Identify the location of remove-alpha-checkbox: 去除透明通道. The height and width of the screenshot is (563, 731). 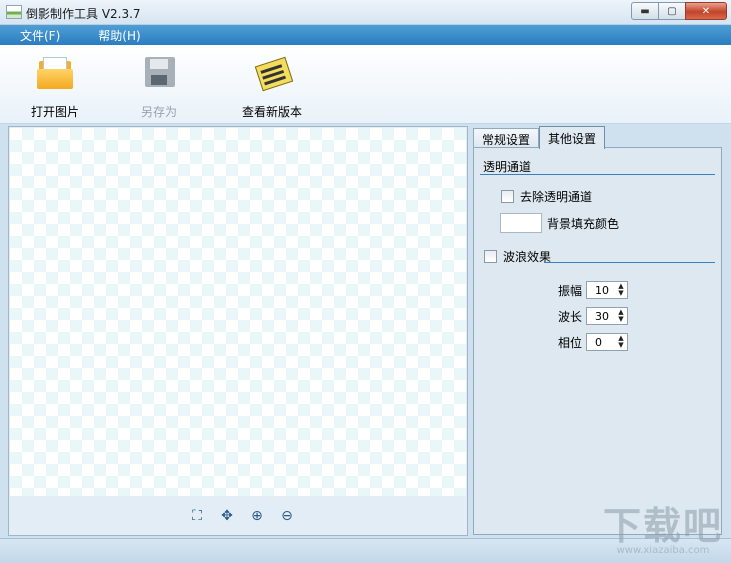
(546, 196).